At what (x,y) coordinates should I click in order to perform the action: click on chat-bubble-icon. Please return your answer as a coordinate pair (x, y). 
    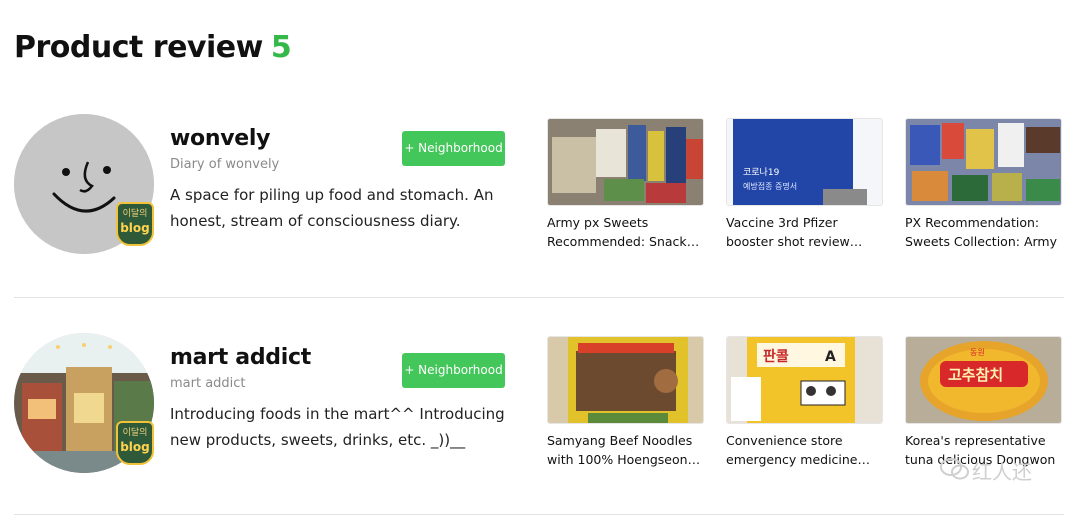
    Looking at the image, I should click on (954, 469).